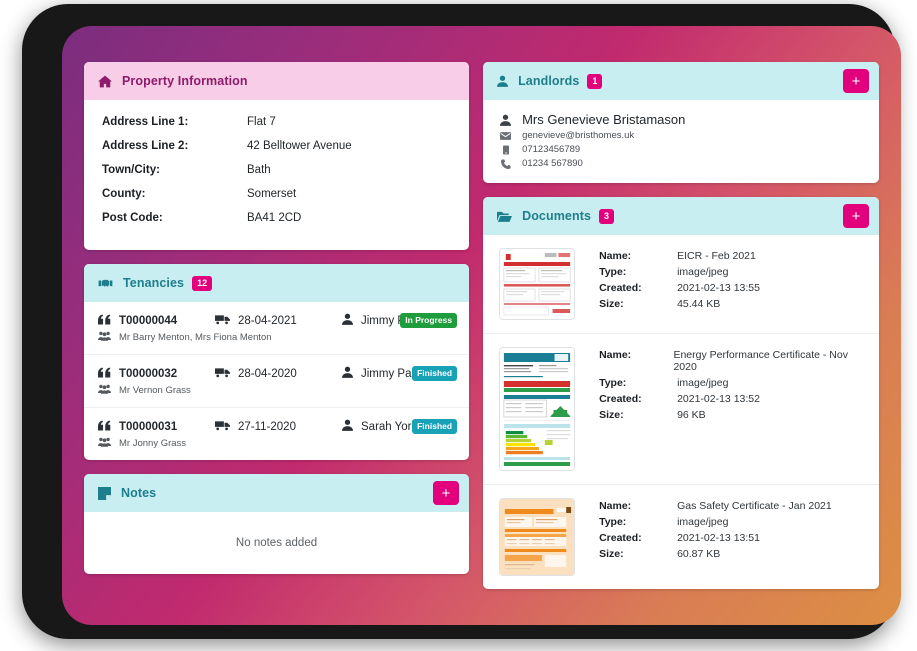 The image size is (917, 651). I want to click on epc-certificate-thumbnail, so click(537, 409).